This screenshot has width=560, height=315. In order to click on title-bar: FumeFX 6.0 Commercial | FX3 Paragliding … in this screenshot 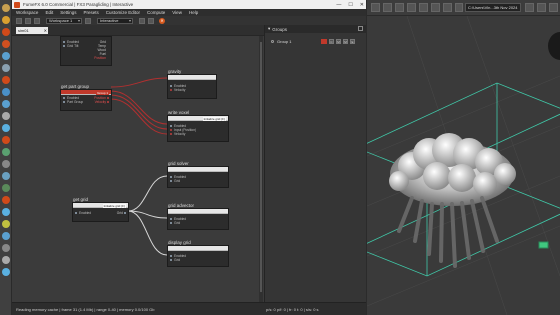, I will do `click(189, 4)`.